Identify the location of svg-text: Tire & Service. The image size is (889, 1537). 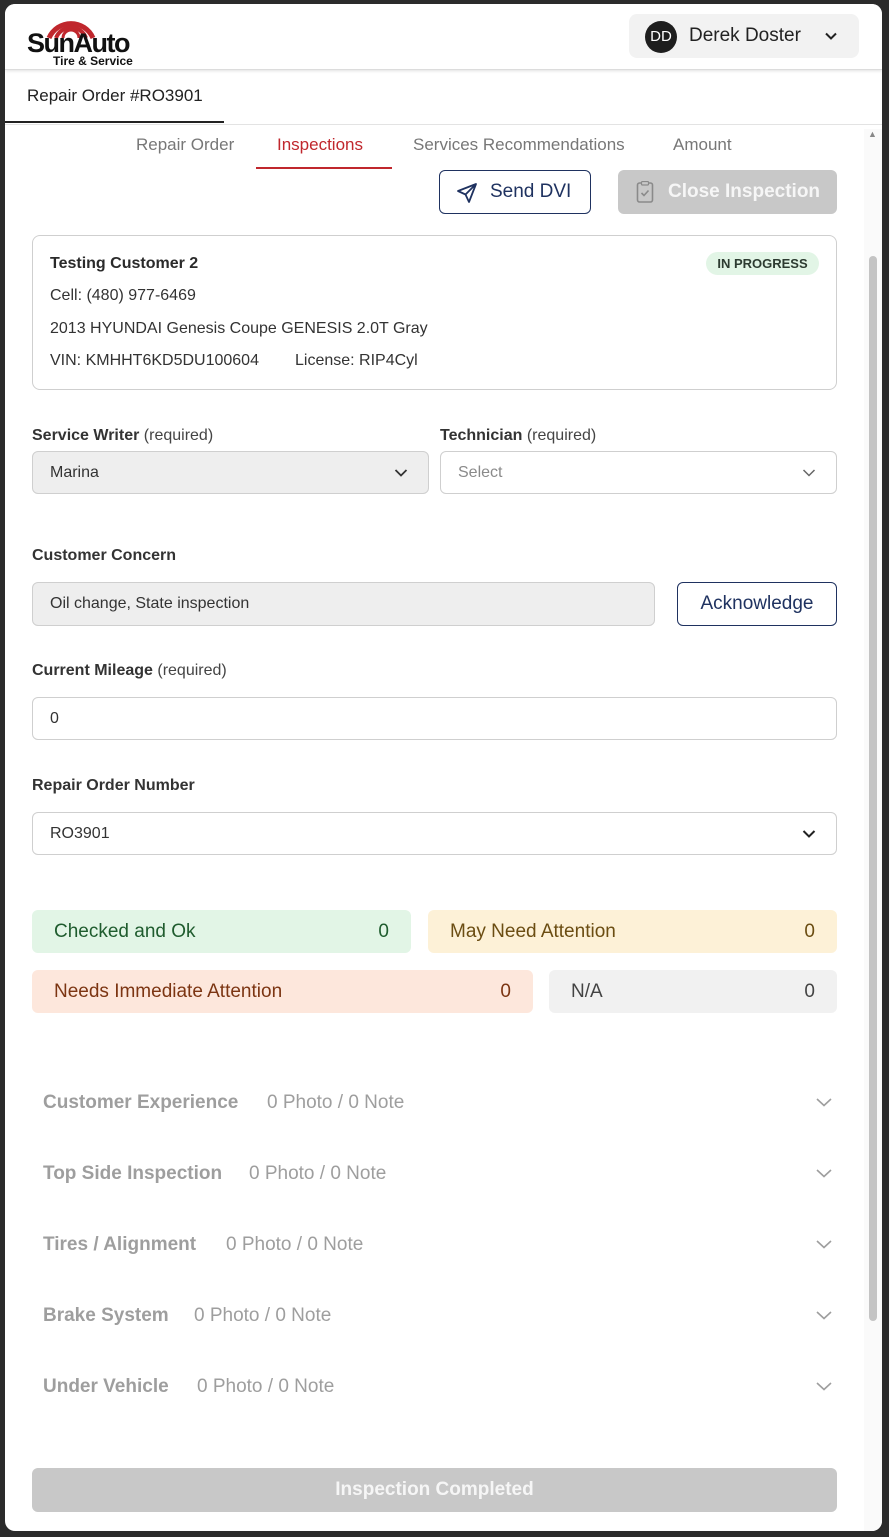
(93, 60).